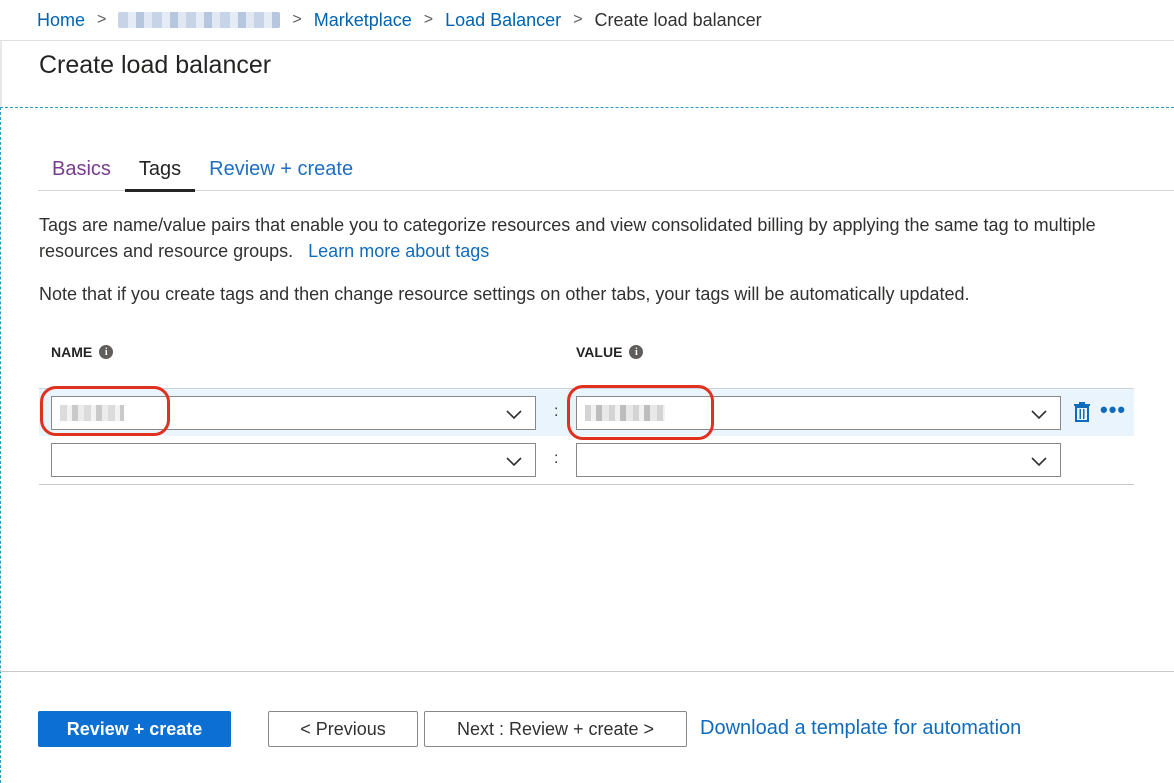 This screenshot has height=783, width=1174. I want to click on breadcrumb-load-balancer: Load Balancer, so click(503, 20).